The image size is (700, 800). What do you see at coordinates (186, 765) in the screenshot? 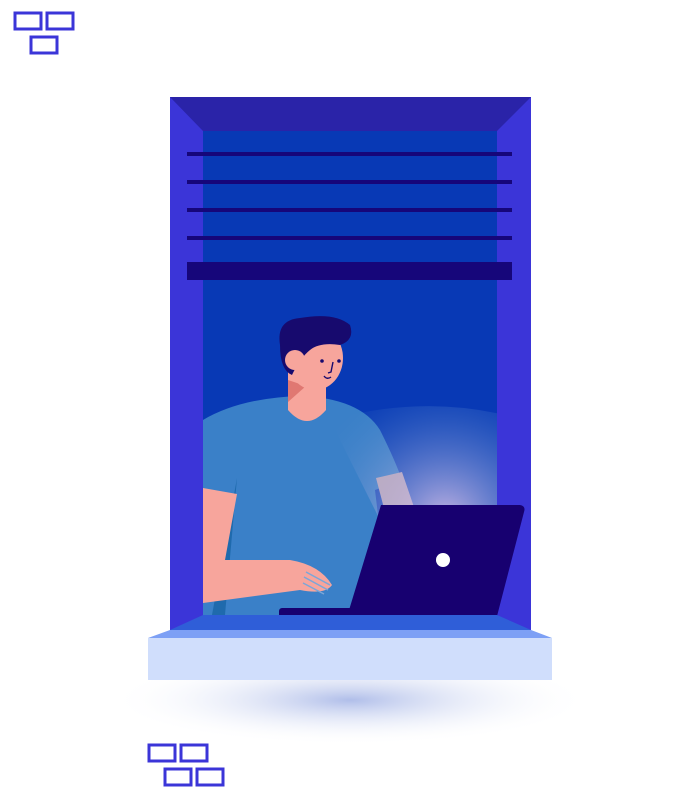
I see `brick-icon-bottom` at bounding box center [186, 765].